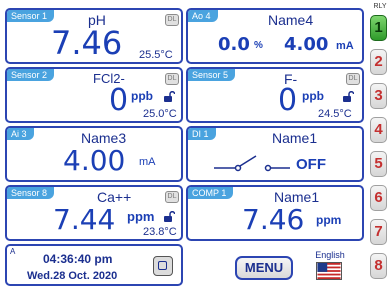  Describe the element at coordinates (378, 198) in the screenshot. I see `relay-6-button: 6` at that location.